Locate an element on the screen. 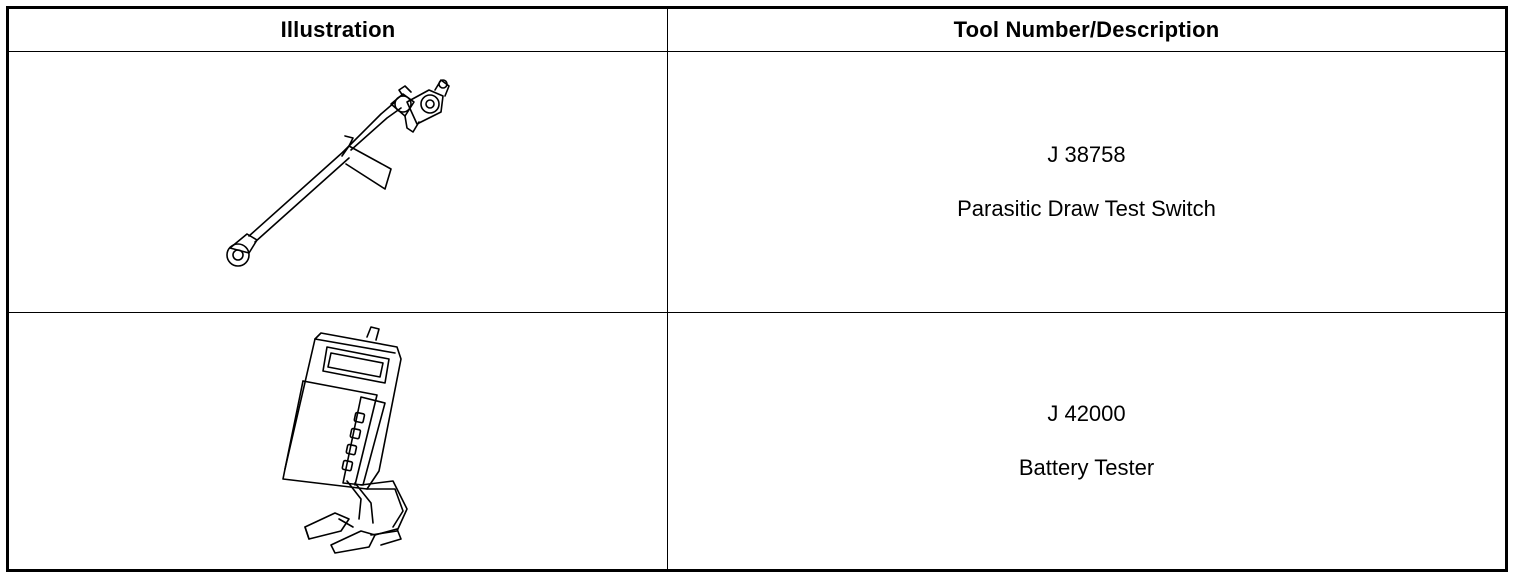 Image resolution: width=1520 pixels, height=580 pixels. parasitic-draw-test-switch-drawing is located at coordinates (338, 173).